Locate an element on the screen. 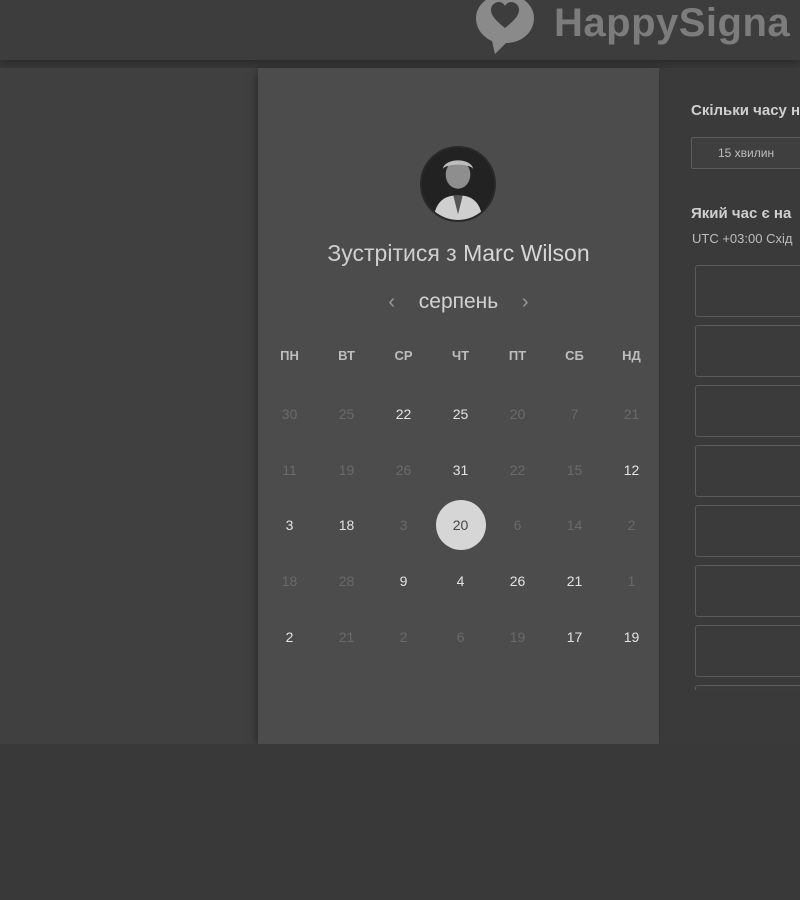 This screenshot has height=900, width=800. calendar-day-selected: 20 is located at coordinates (460, 525).